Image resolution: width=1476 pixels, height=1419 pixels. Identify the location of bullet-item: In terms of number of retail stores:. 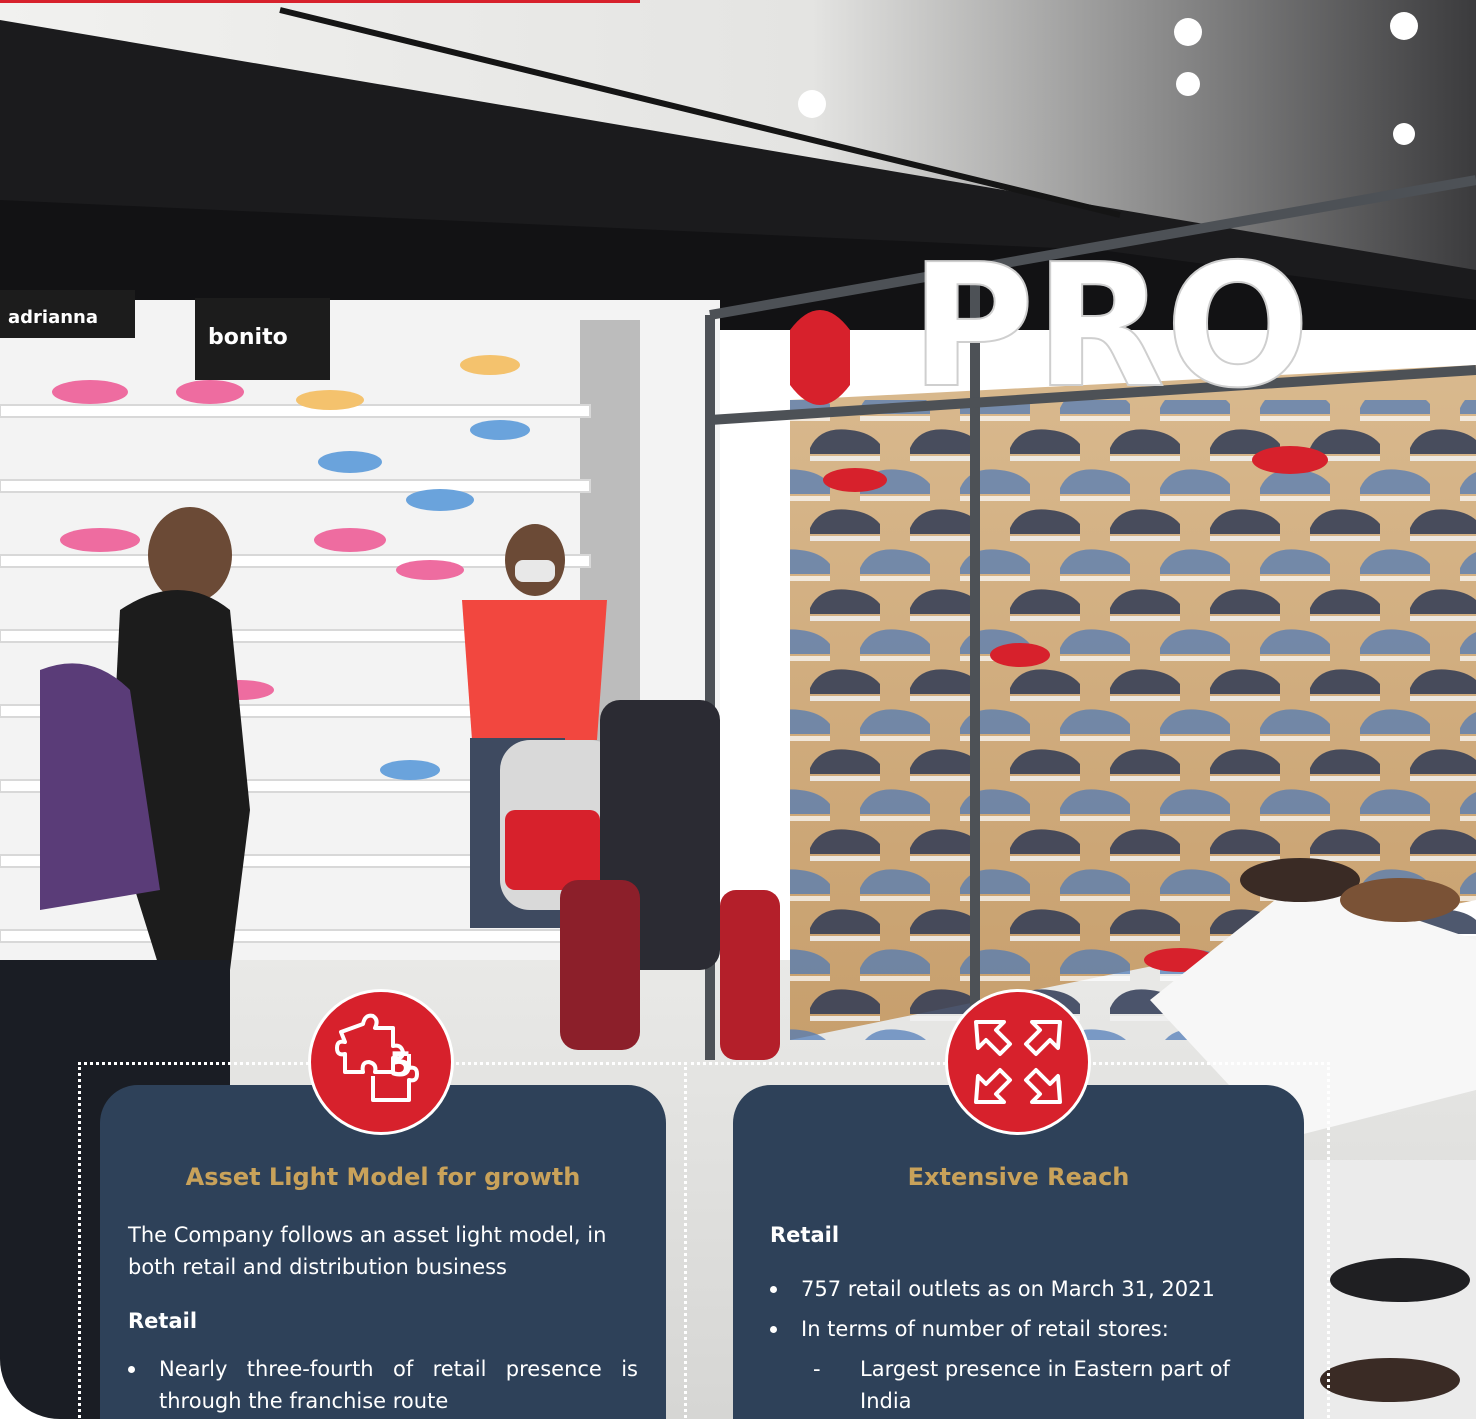
(1025, 1329).